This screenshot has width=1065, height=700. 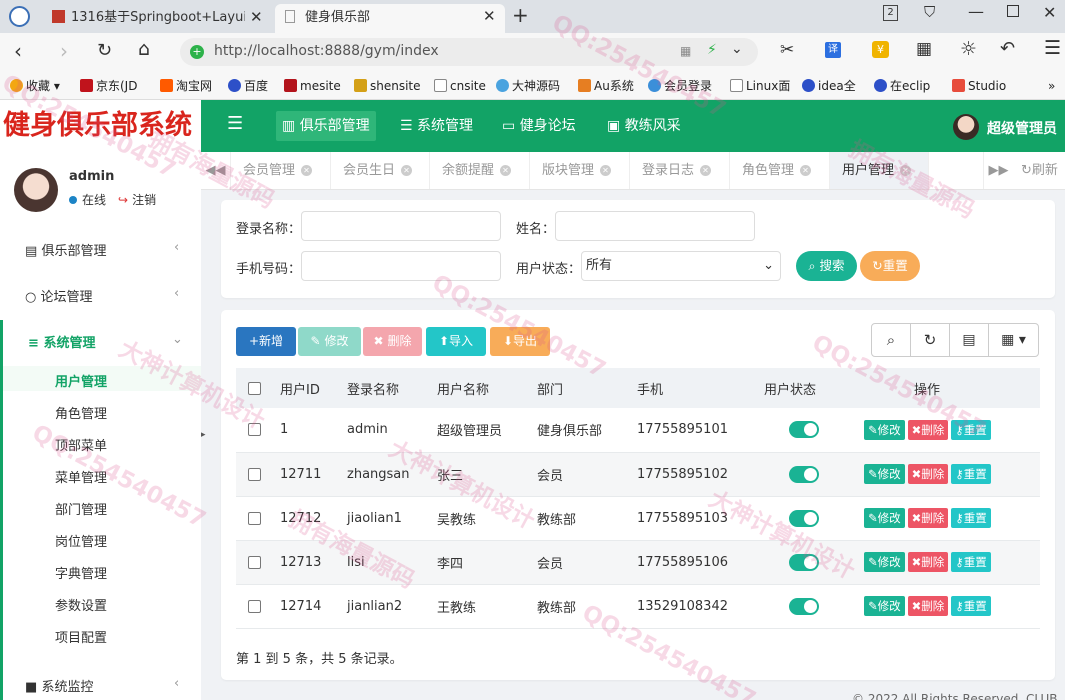 What do you see at coordinates (137, 199) in the screenshot?
I see `logout-link: ↪ 注销` at bounding box center [137, 199].